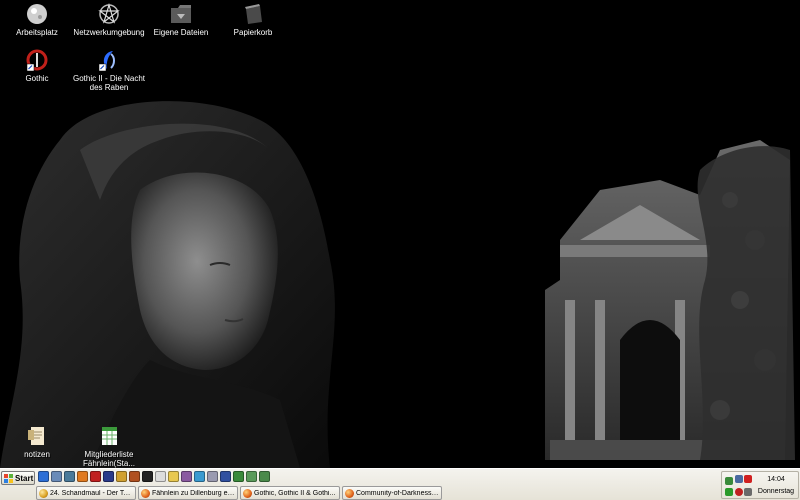 The image size is (800, 500). What do you see at coordinates (95, 476) in the screenshot?
I see `opera-icon` at bounding box center [95, 476].